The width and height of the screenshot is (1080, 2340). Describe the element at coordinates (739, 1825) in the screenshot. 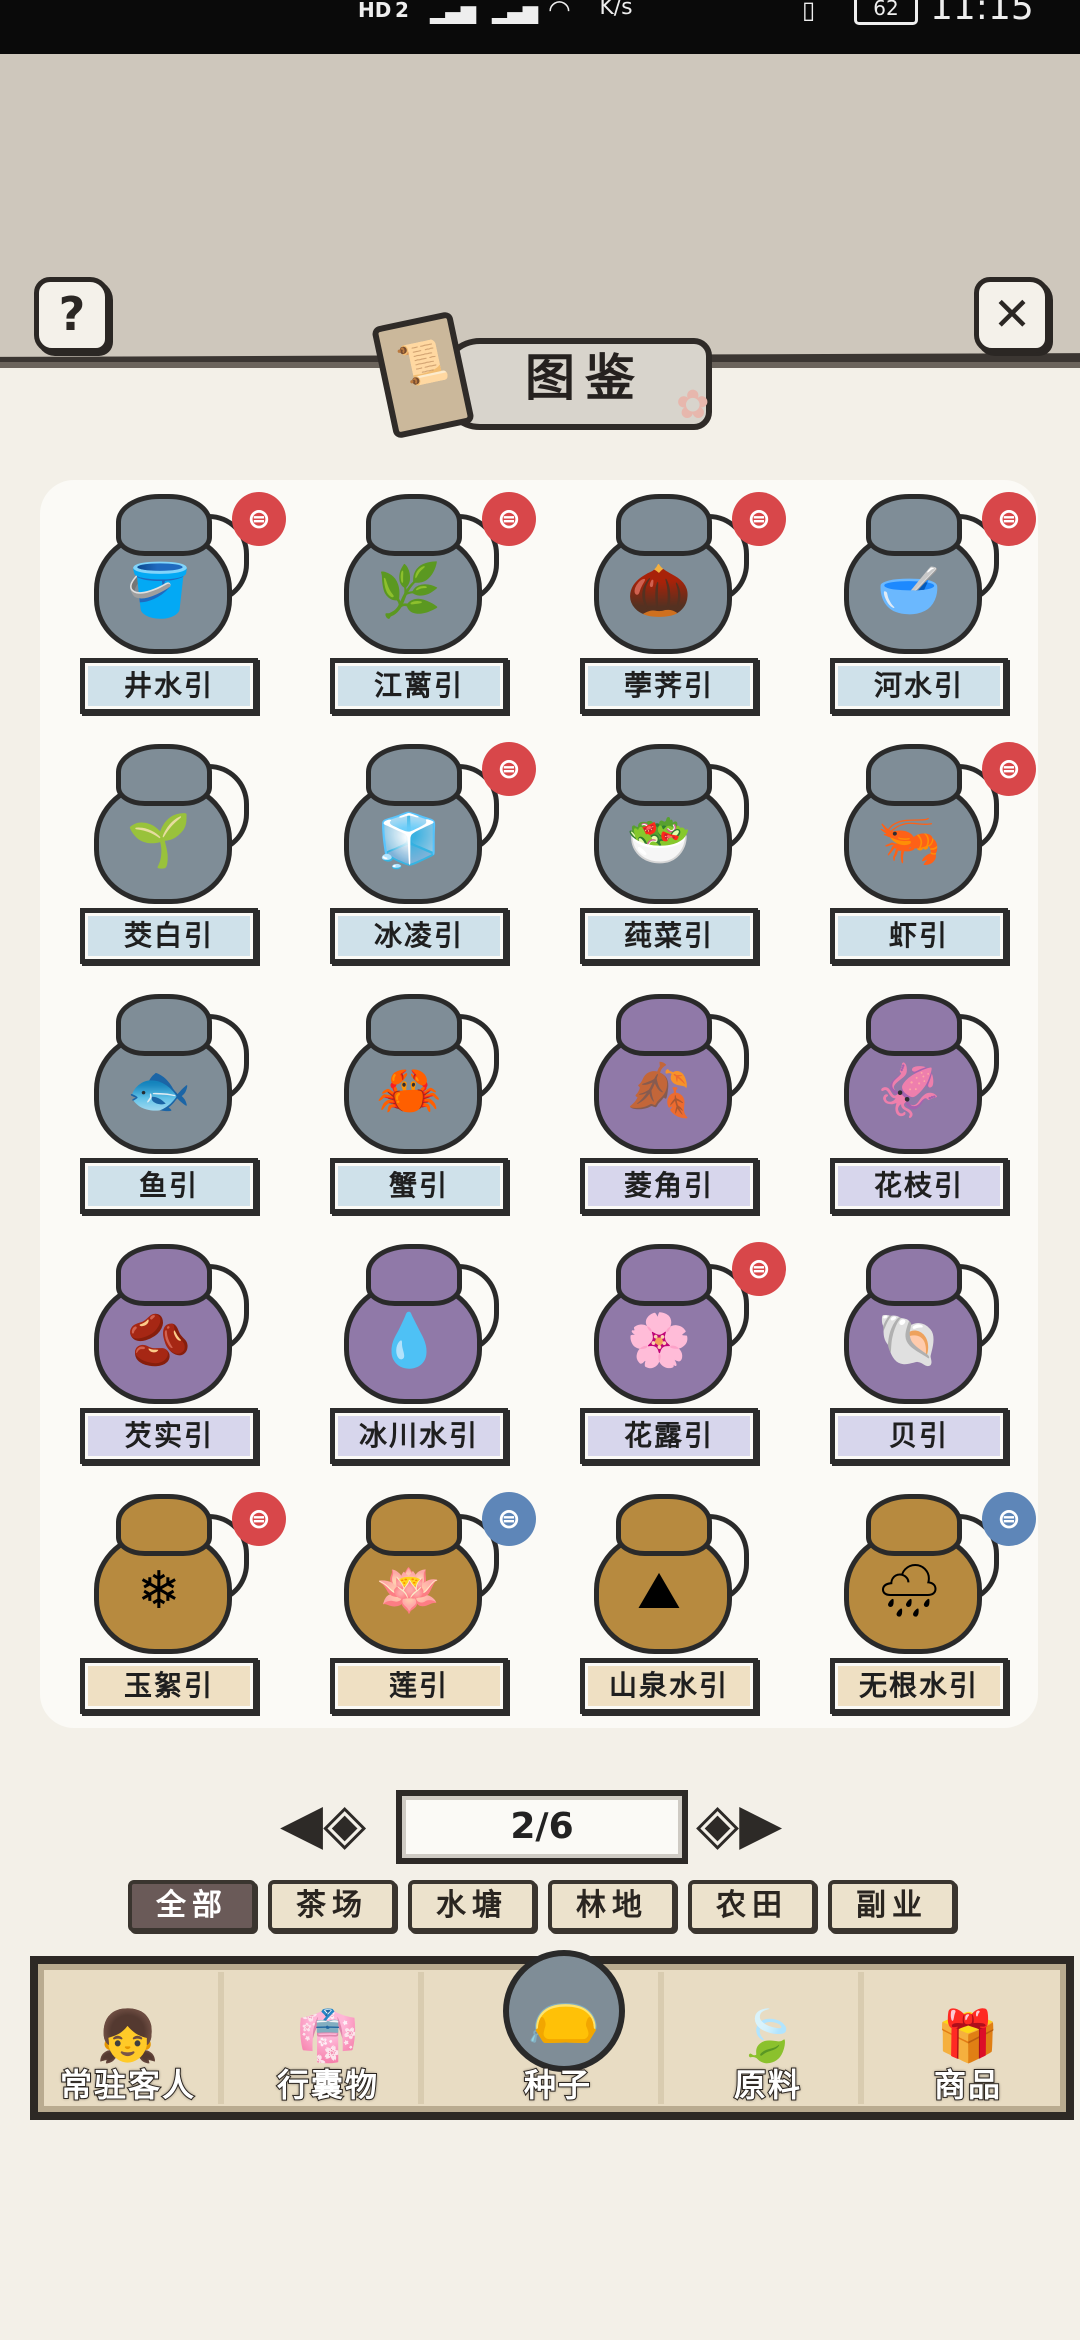

I see `next-page-arrow-icon: ◈▶` at that location.